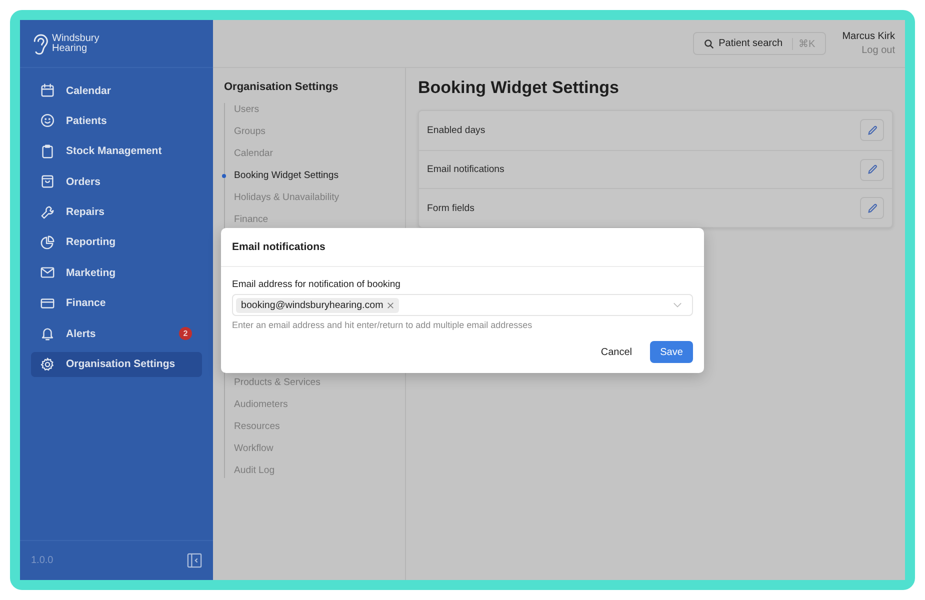 This screenshot has height=600, width=925. What do you see at coordinates (116, 212) in the screenshot?
I see `nav-item: Repairs` at bounding box center [116, 212].